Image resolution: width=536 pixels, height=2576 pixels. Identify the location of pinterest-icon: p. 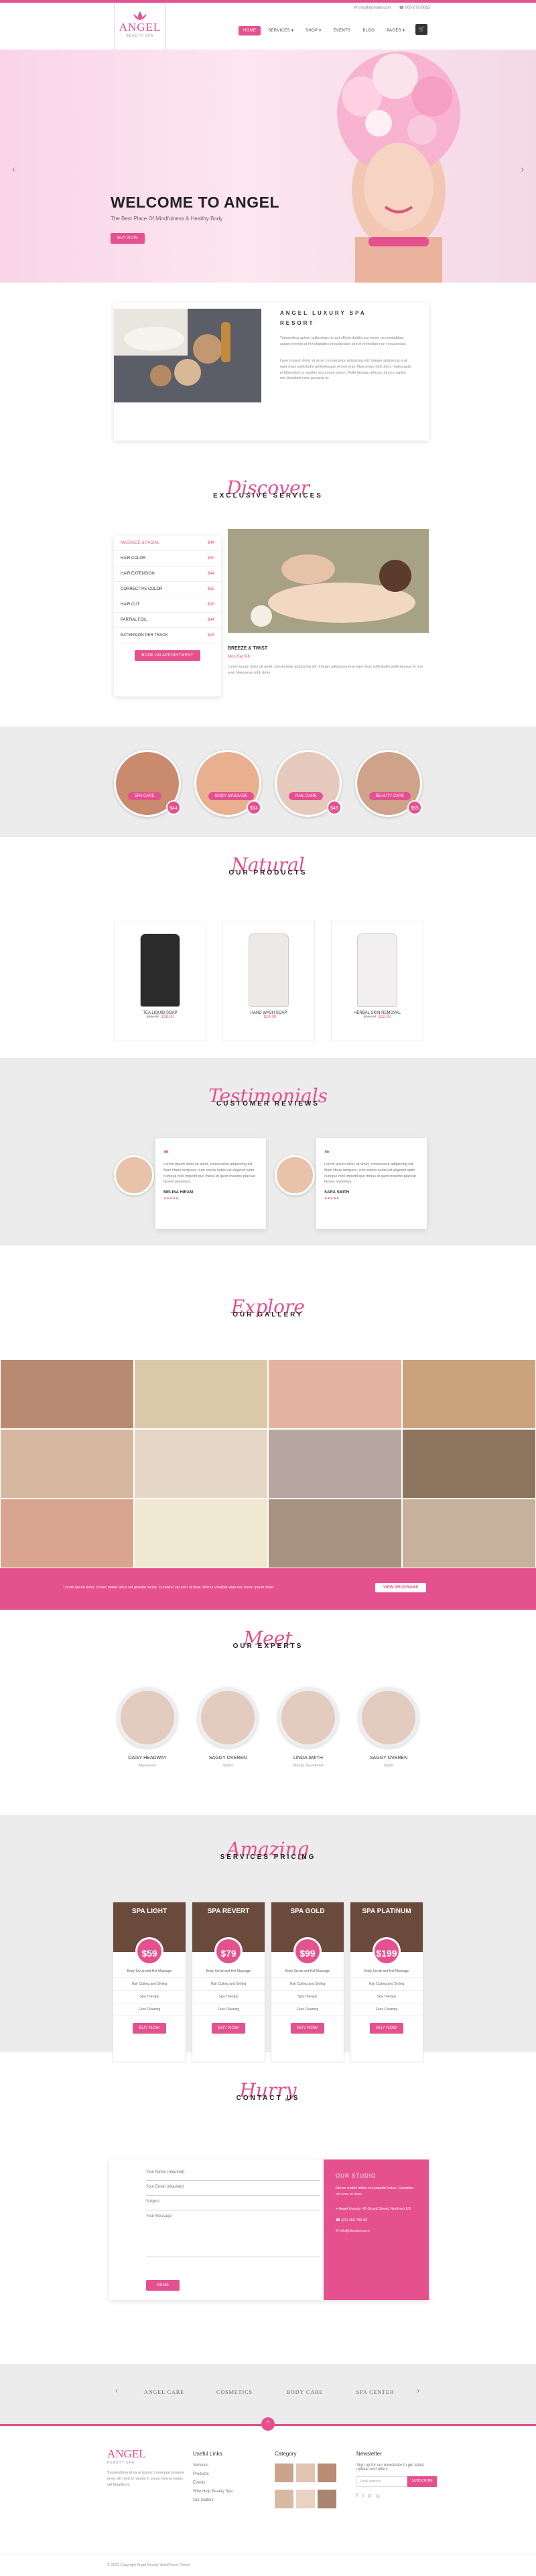
(370, 2496).